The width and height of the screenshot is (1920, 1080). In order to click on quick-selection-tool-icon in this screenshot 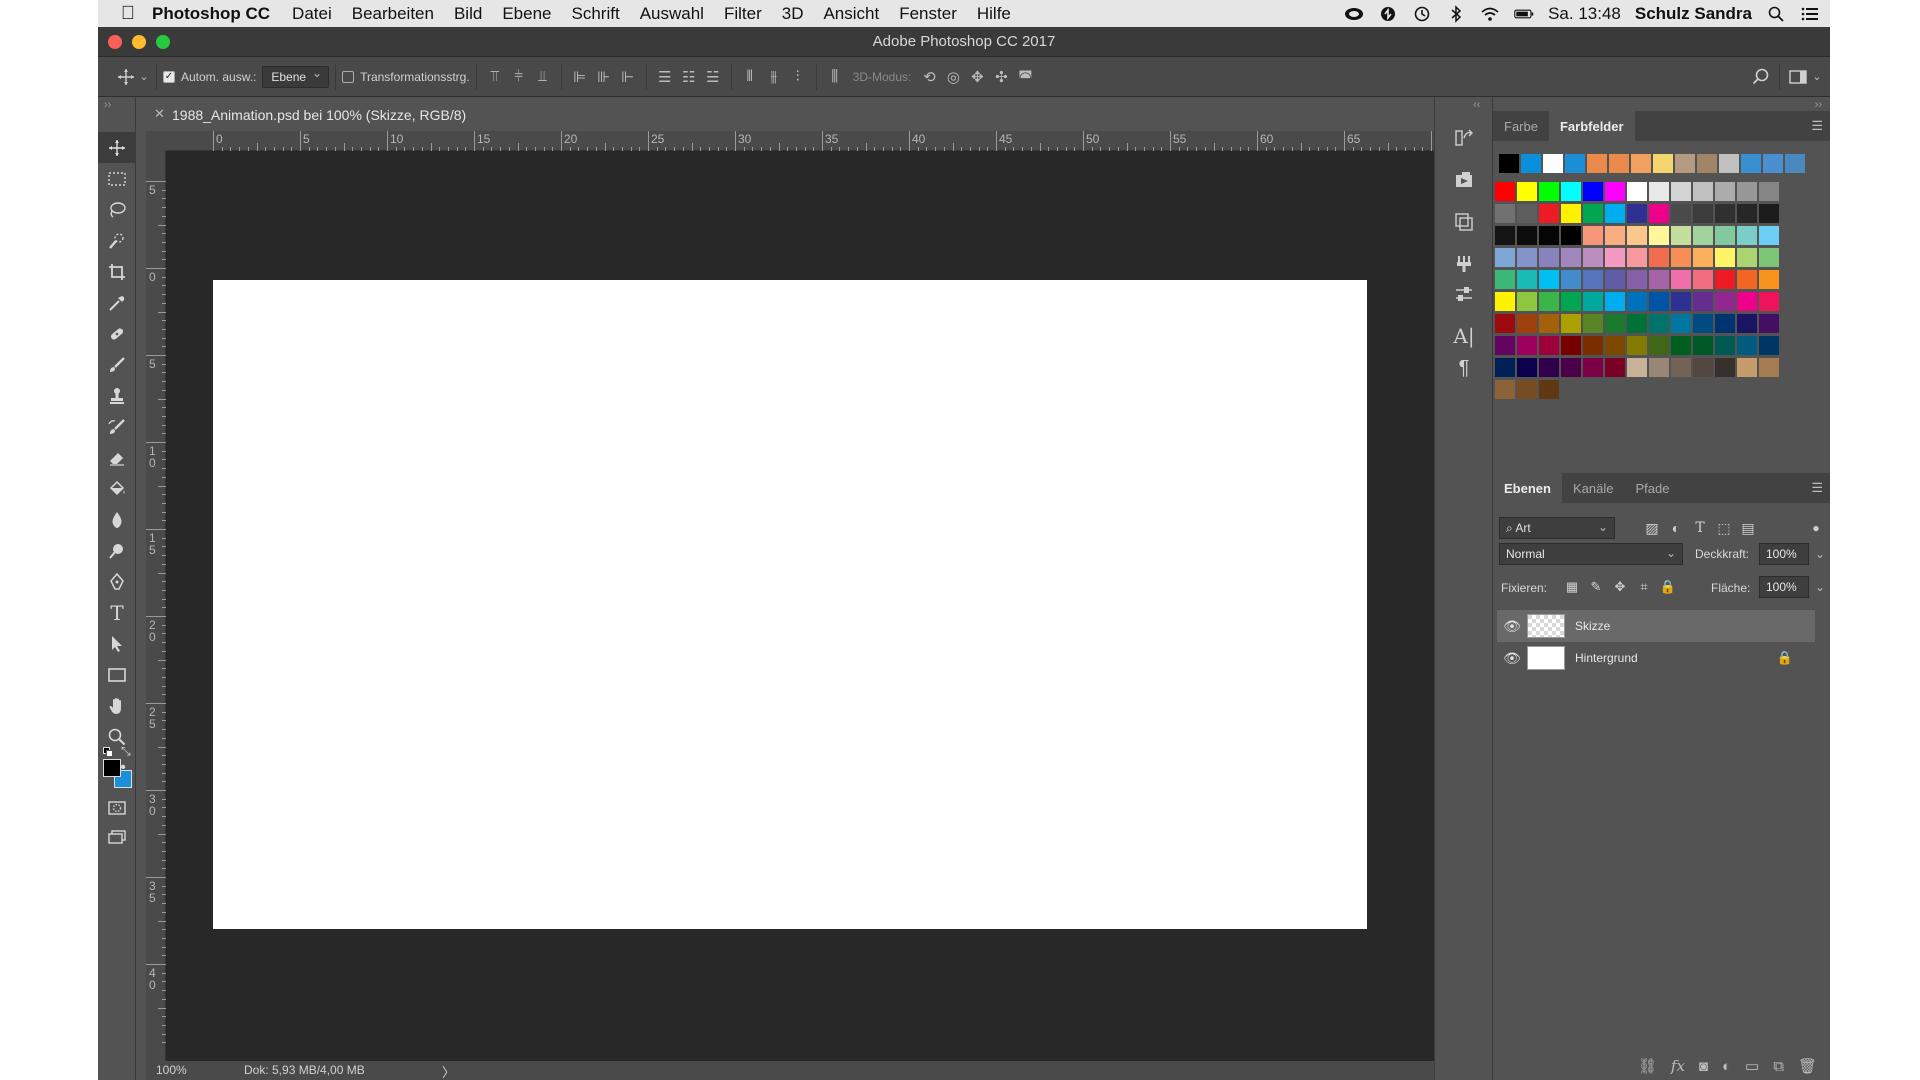, I will do `click(117, 240)`.